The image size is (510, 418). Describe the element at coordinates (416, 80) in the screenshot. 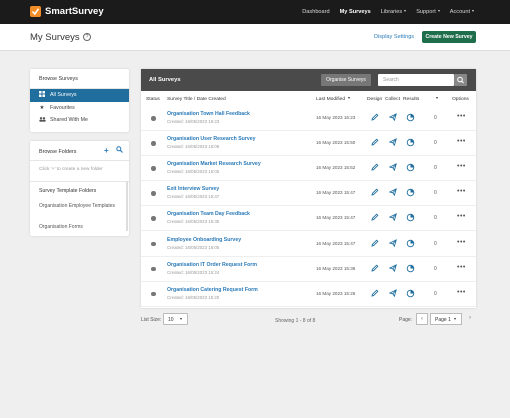

I see `search-input: Search` at that location.